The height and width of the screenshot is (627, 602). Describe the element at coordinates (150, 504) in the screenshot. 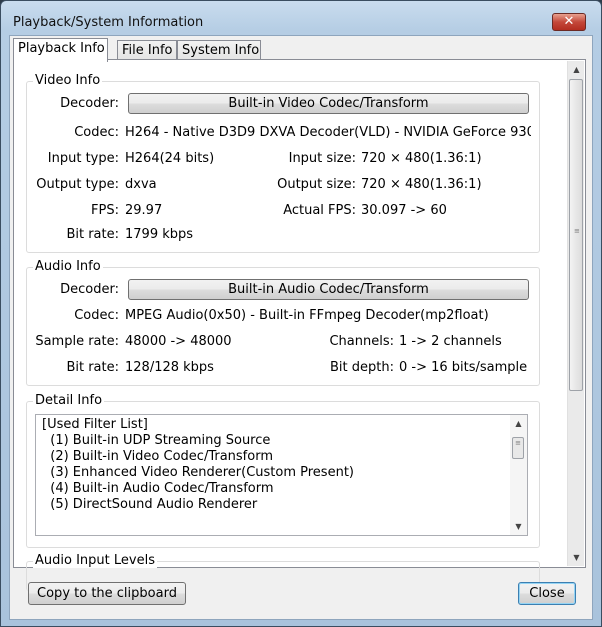

I see `list-item: (5) DirectSound Audio Renderer` at that location.